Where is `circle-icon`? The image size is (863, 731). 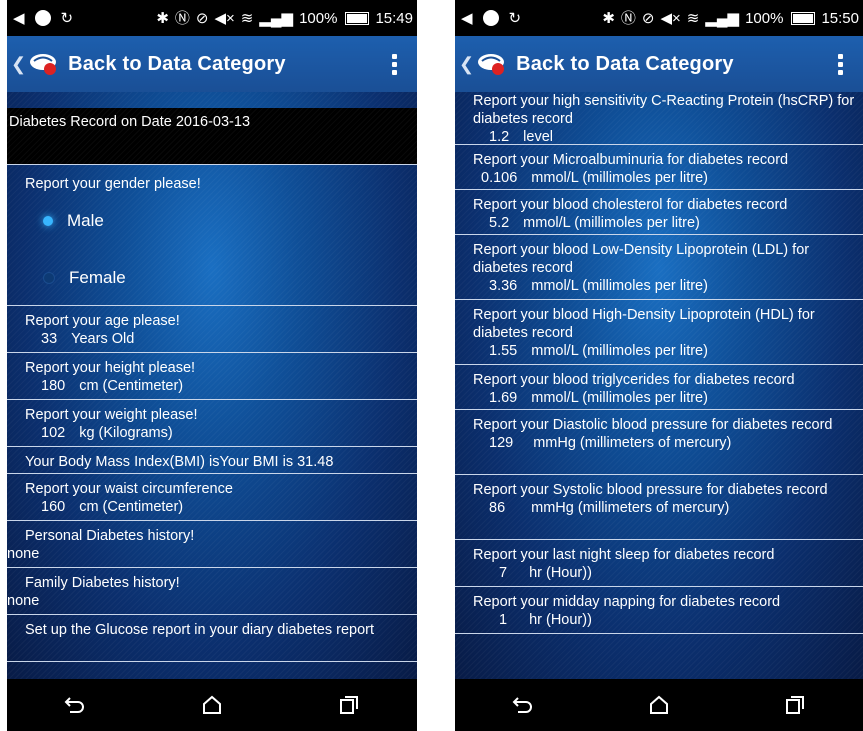 circle-icon is located at coordinates (490, 18).